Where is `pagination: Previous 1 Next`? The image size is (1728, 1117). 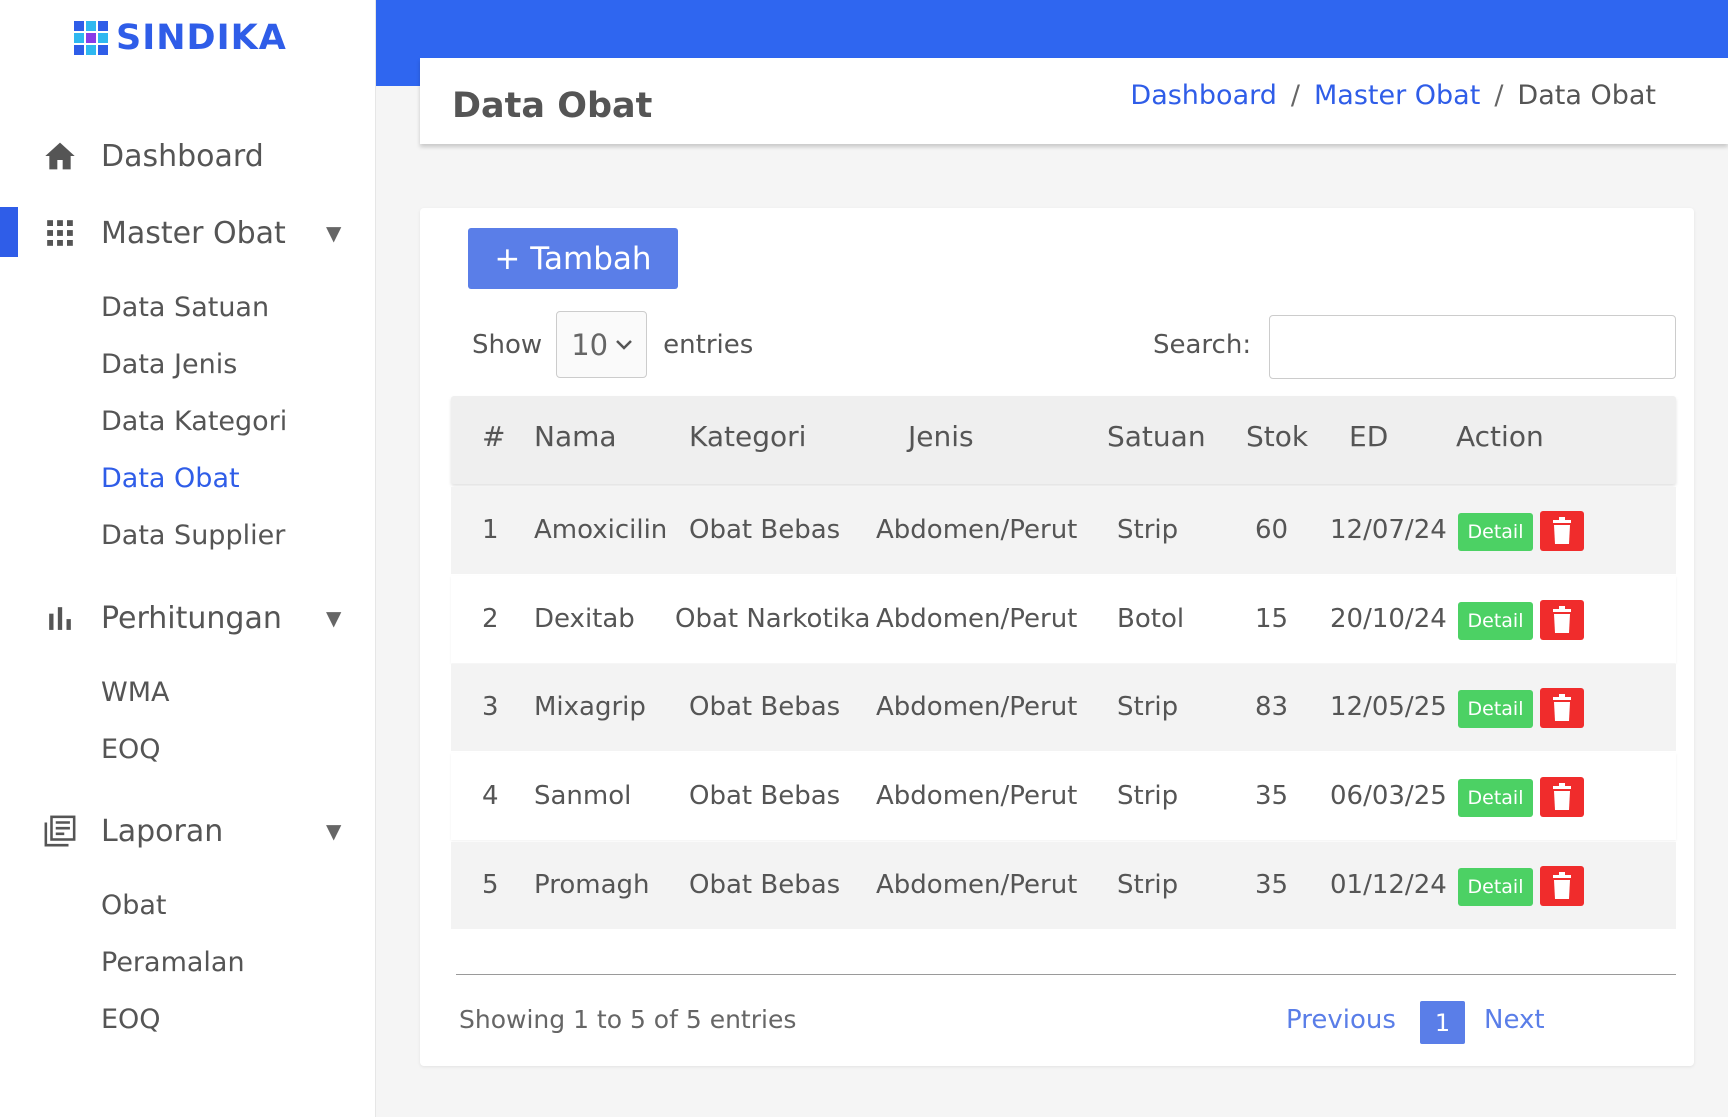
pagination: Previous 1 Next is located at coordinates (1471, 1023).